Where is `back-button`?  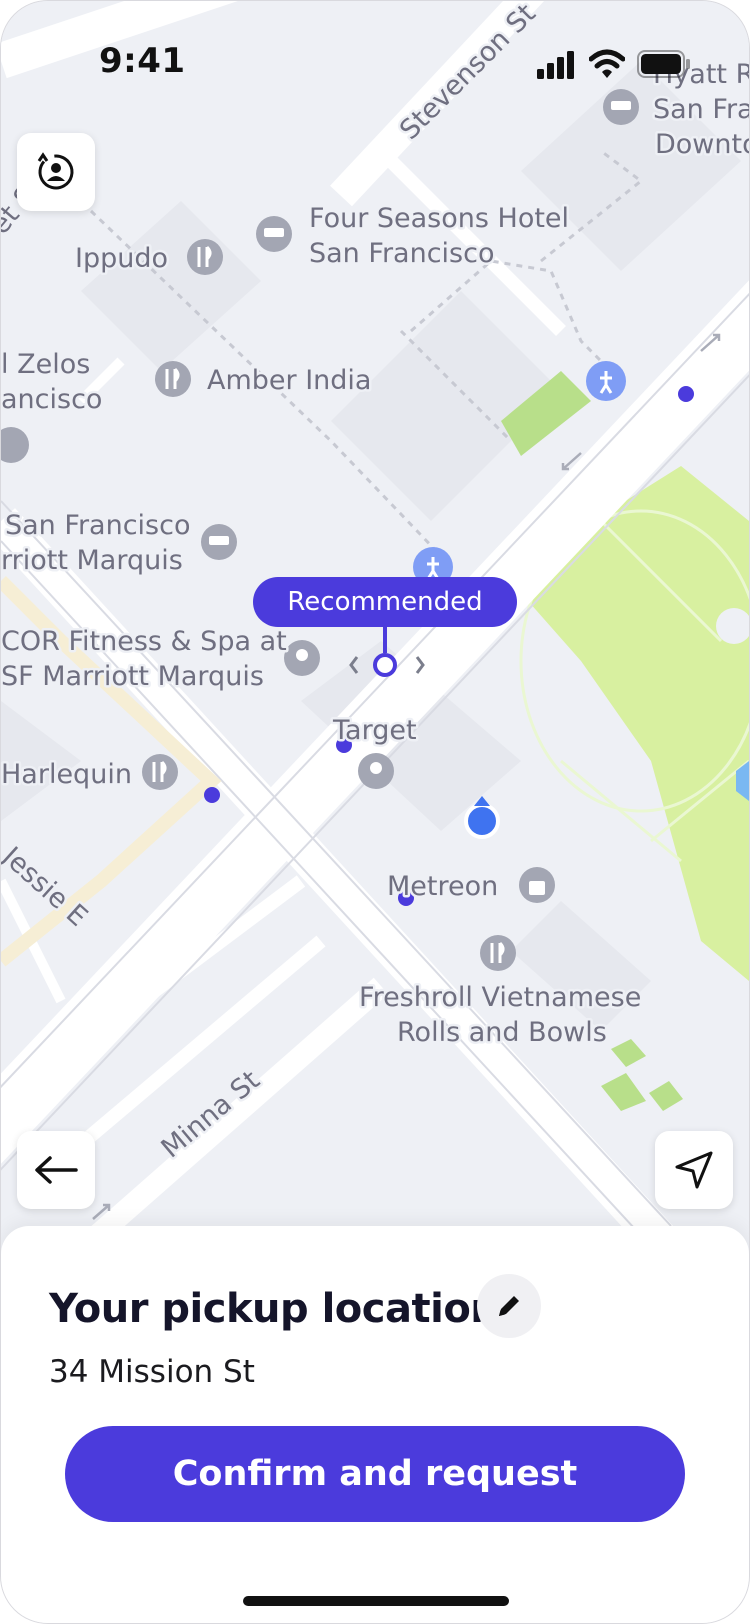
back-button is located at coordinates (56, 1170).